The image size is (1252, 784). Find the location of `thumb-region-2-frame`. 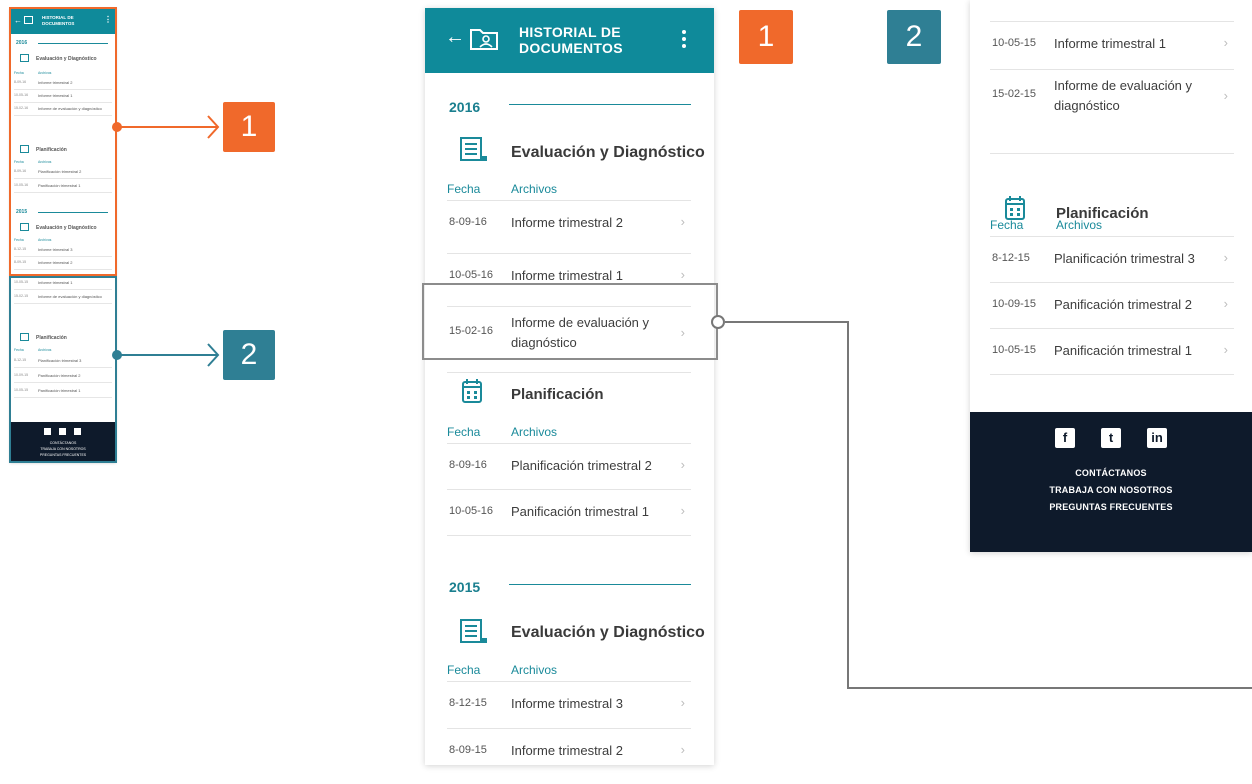

thumb-region-2-frame is located at coordinates (63, 369).